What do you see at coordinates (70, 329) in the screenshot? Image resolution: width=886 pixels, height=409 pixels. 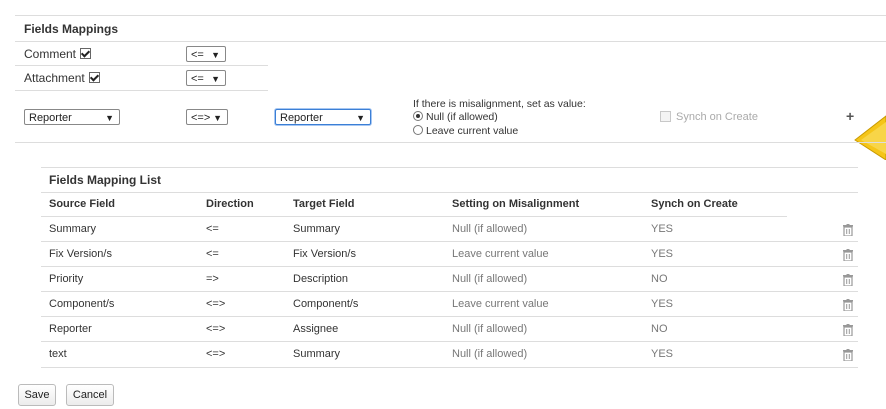 I see `cell-source: Reporter` at bounding box center [70, 329].